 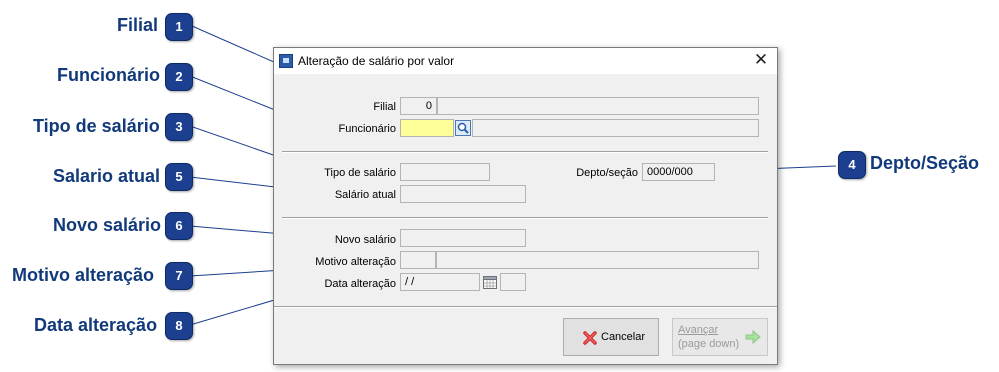 I want to click on salario-atual-label: Salário atual, so click(x=365, y=195).